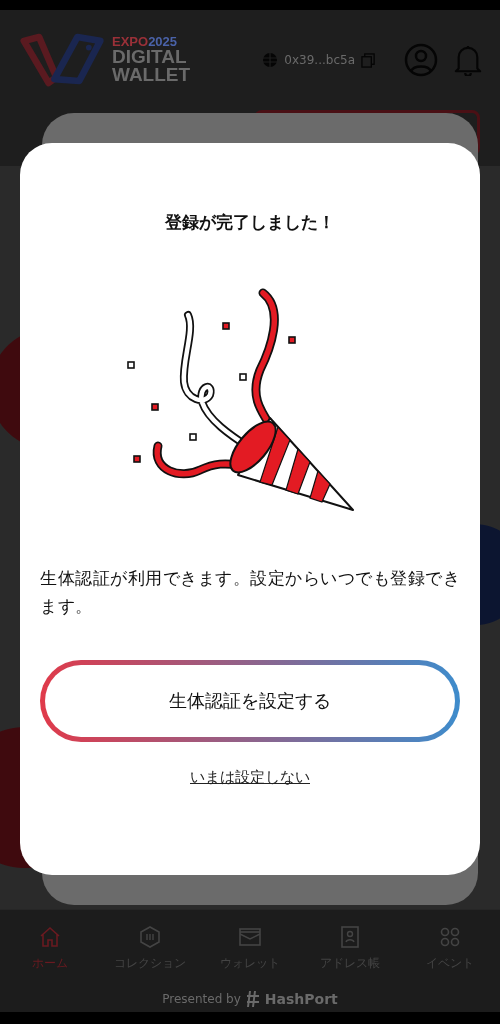 This screenshot has width=500, height=1024. What do you see at coordinates (201, 999) in the screenshot?
I see `presented-by-text: Presented by` at bounding box center [201, 999].